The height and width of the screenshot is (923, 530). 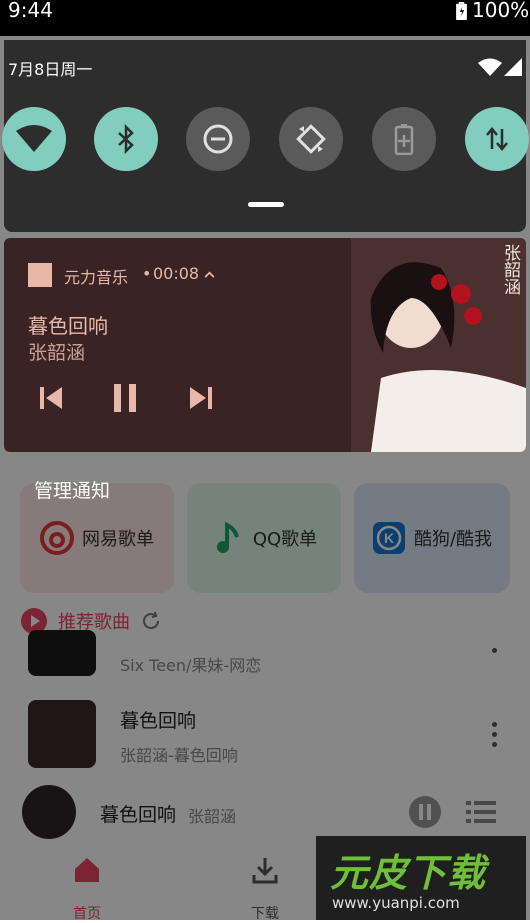 What do you see at coordinates (125, 398) in the screenshot?
I see `pause-icon` at bounding box center [125, 398].